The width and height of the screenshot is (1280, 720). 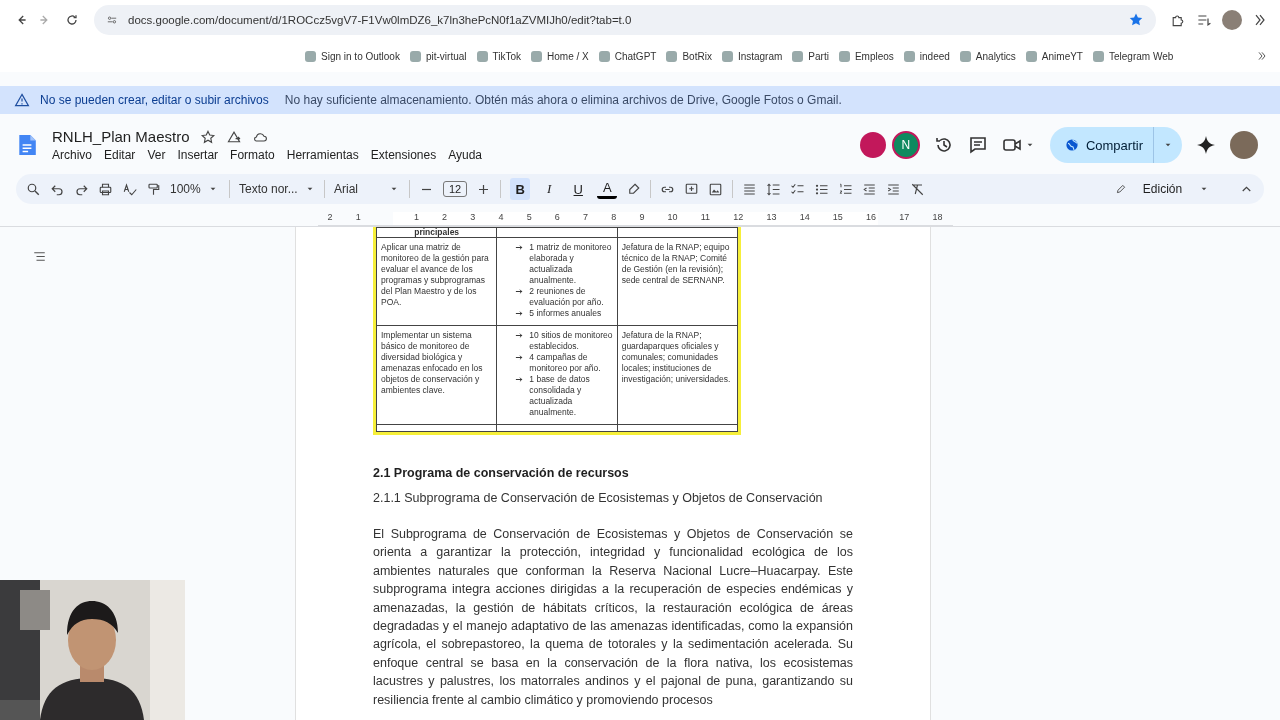 I want to click on address-bar: docs.google.com/document/d/1ROCcz5vgV7-F1Vw0lmDZ6_k7ln3hePcN0f1aZVMIJh0/edit?tab=t.0, so click(x=625, y=20).